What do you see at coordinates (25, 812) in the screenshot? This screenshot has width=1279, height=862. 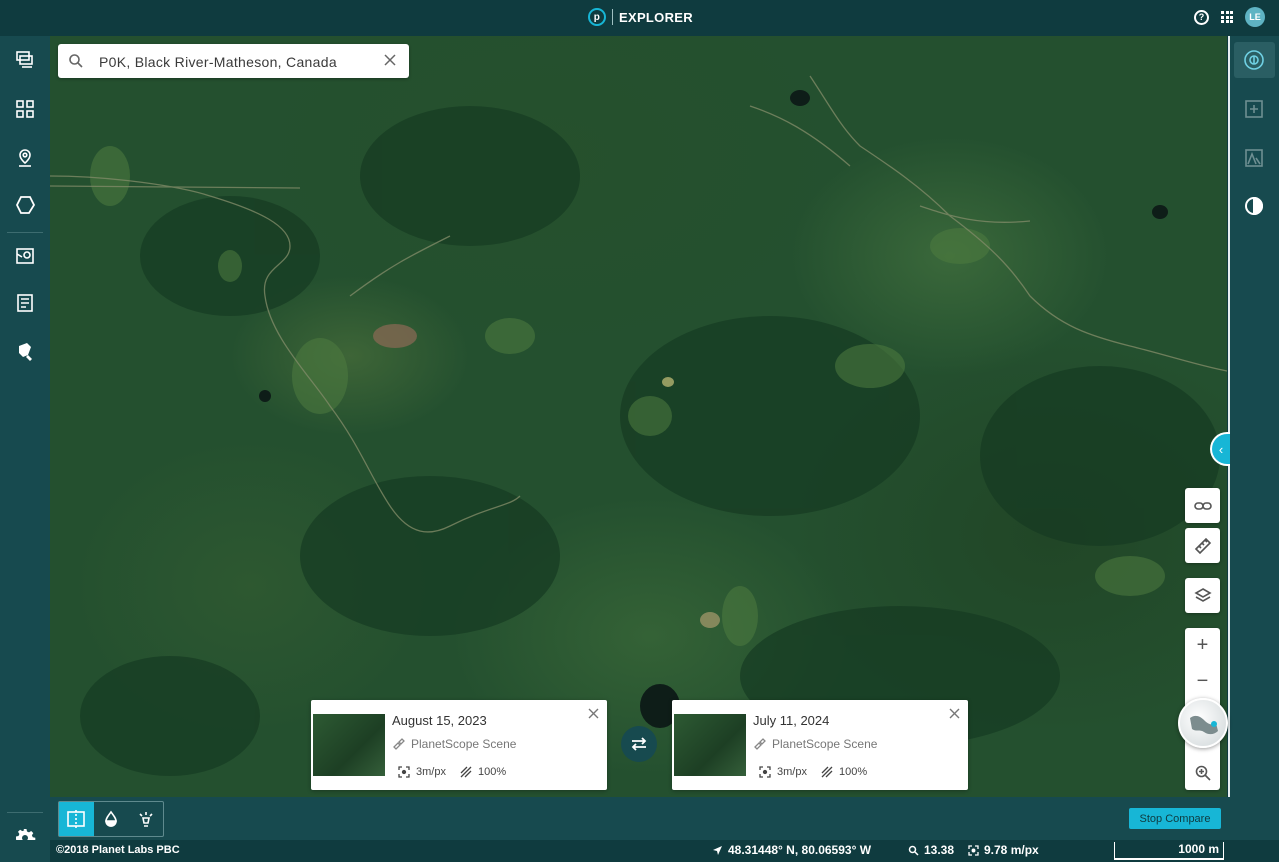 I see `nav-divider-bottom` at bounding box center [25, 812].